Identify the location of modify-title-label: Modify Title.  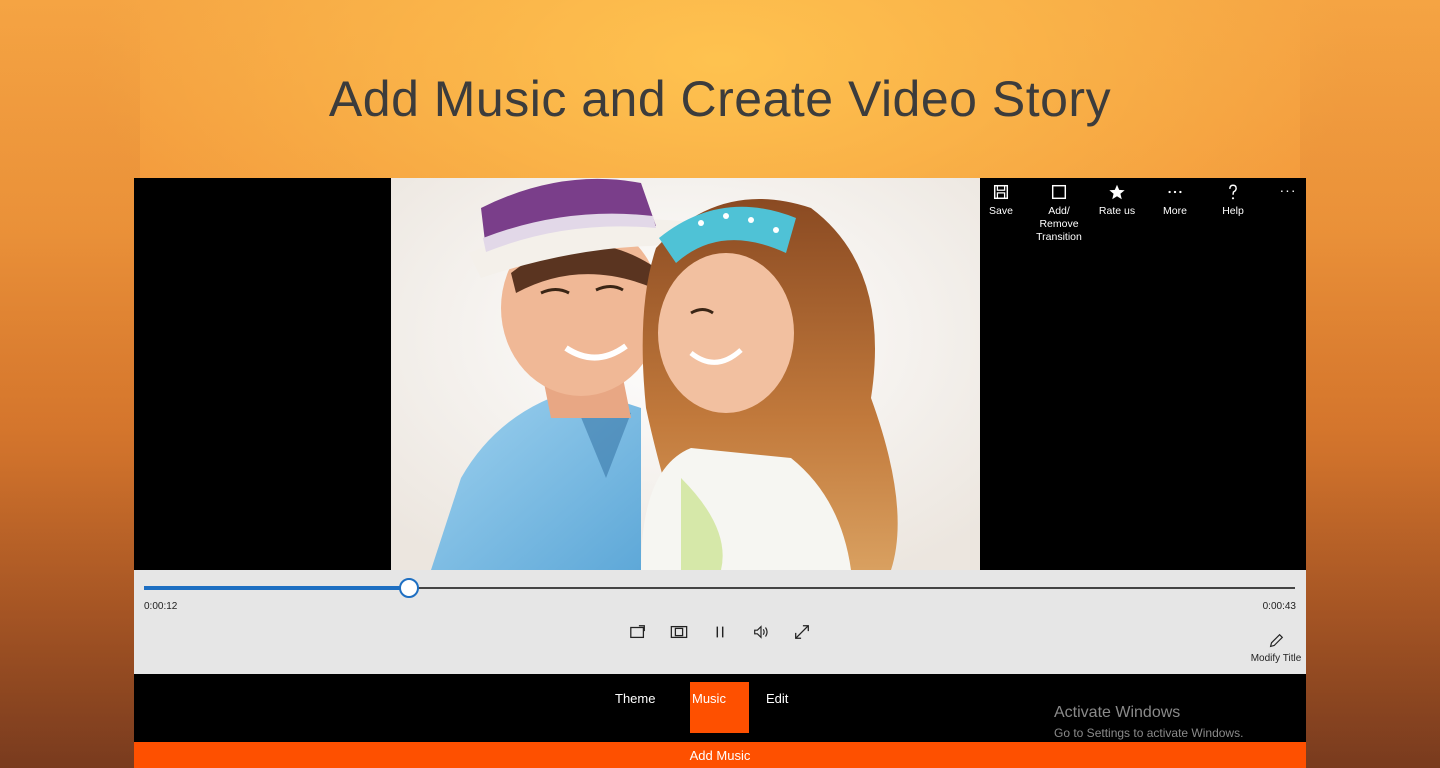
(1276, 658).